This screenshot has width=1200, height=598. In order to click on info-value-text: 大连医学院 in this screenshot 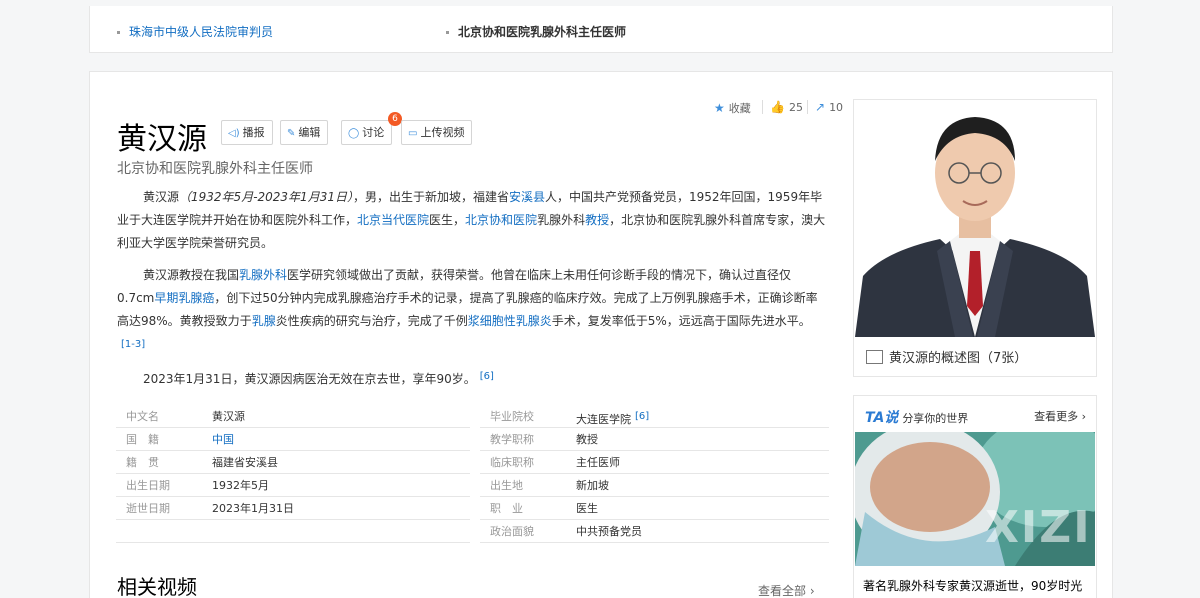, I will do `click(603, 419)`.